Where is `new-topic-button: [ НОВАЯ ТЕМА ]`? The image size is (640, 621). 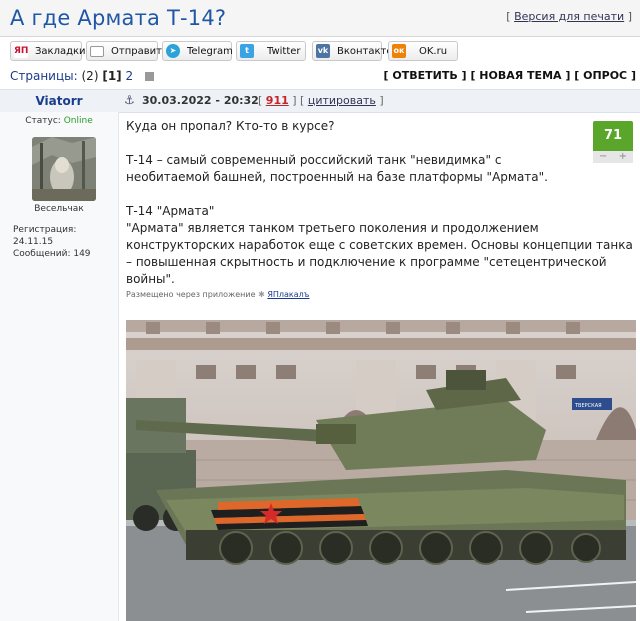
new-topic-button: [ НОВАЯ ТЕМА ] is located at coordinates (520, 75).